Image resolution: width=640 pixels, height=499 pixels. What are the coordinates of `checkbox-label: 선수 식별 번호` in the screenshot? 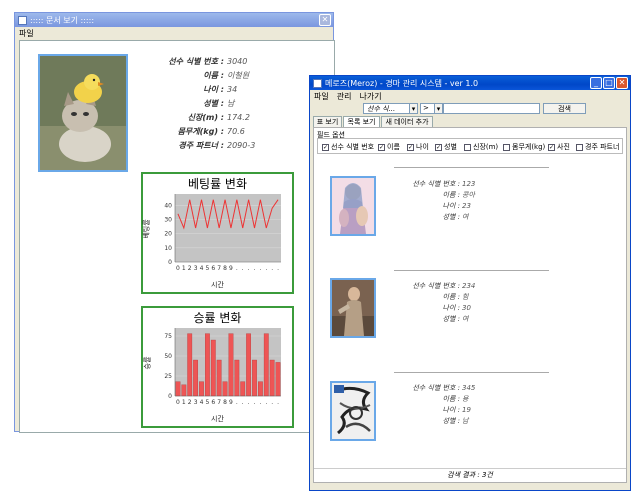 It's located at (353, 147).